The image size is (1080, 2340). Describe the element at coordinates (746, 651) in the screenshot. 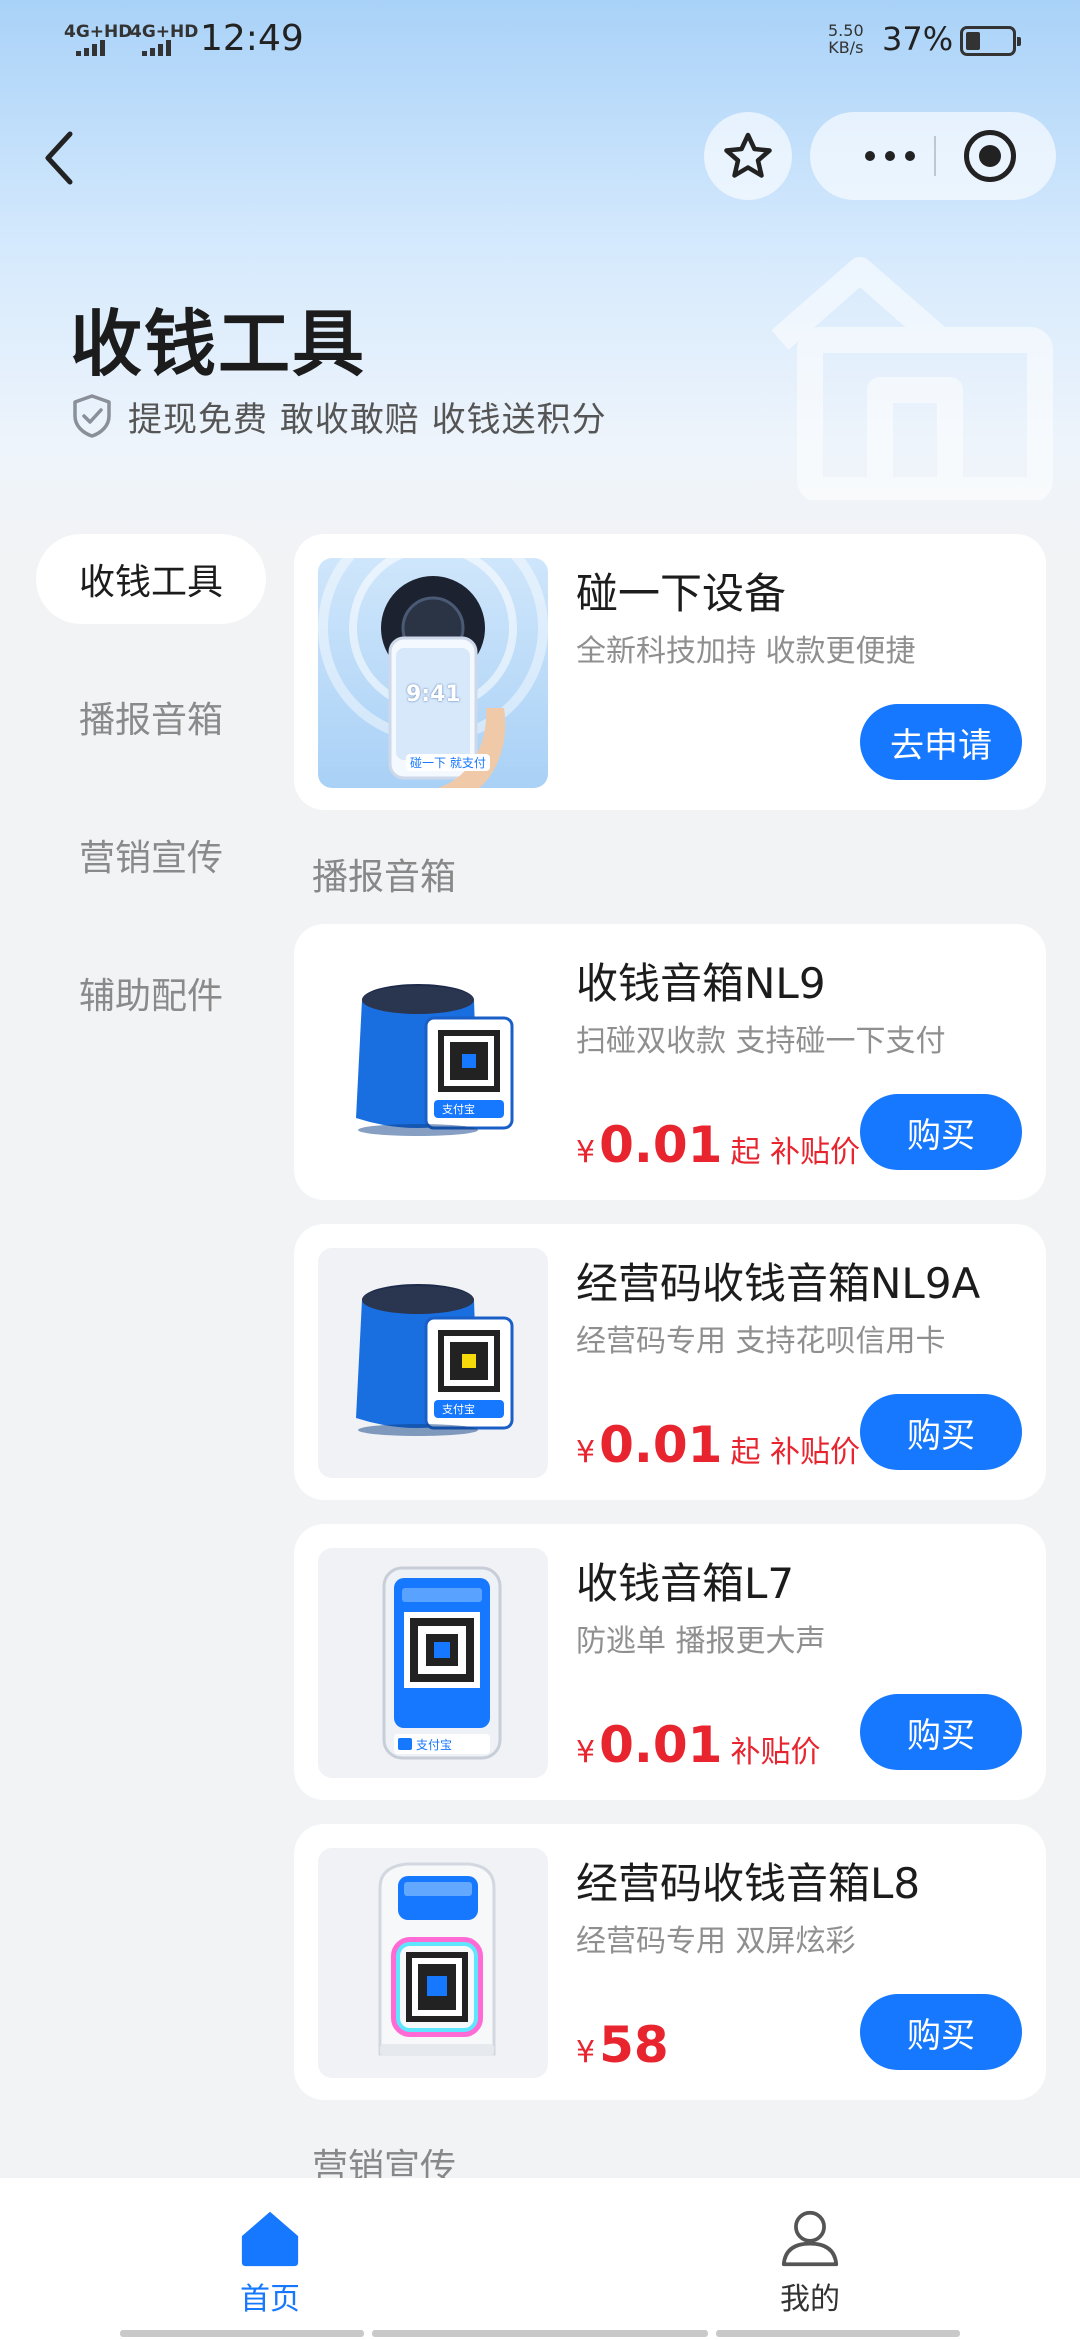

I see `featured-subtitle: 全新科技加持 收款更便捷` at that location.